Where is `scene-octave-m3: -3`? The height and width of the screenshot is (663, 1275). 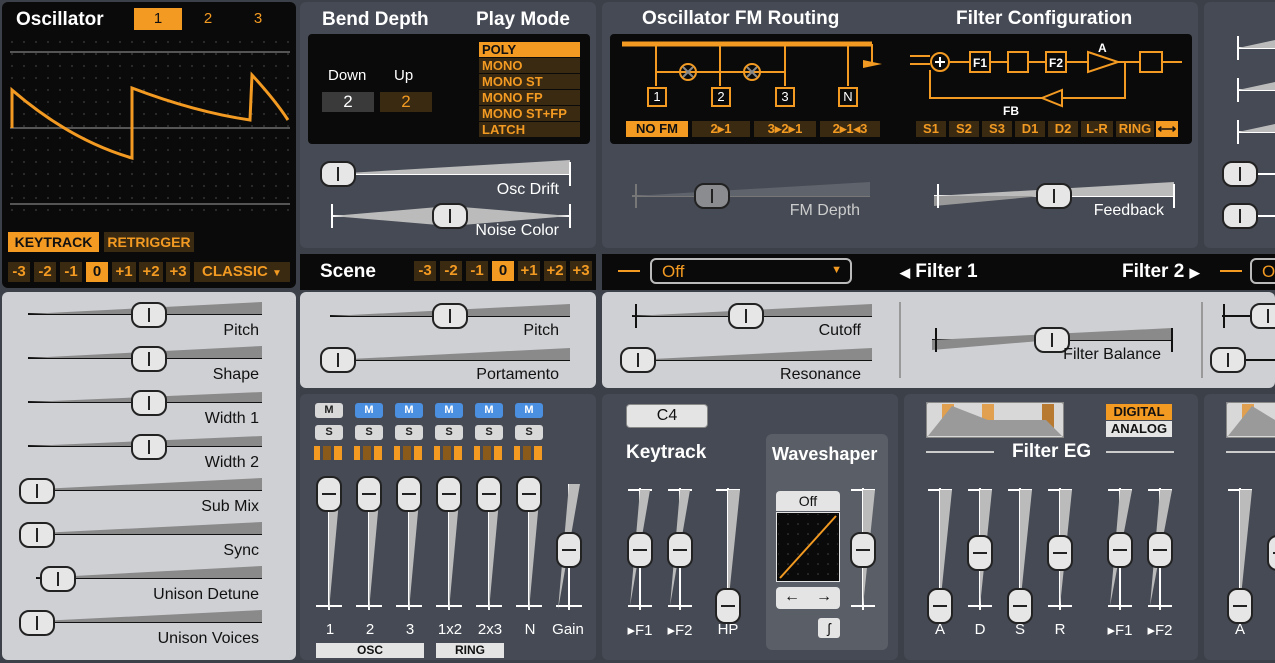
scene-octave-m3: -3 is located at coordinates (425, 271).